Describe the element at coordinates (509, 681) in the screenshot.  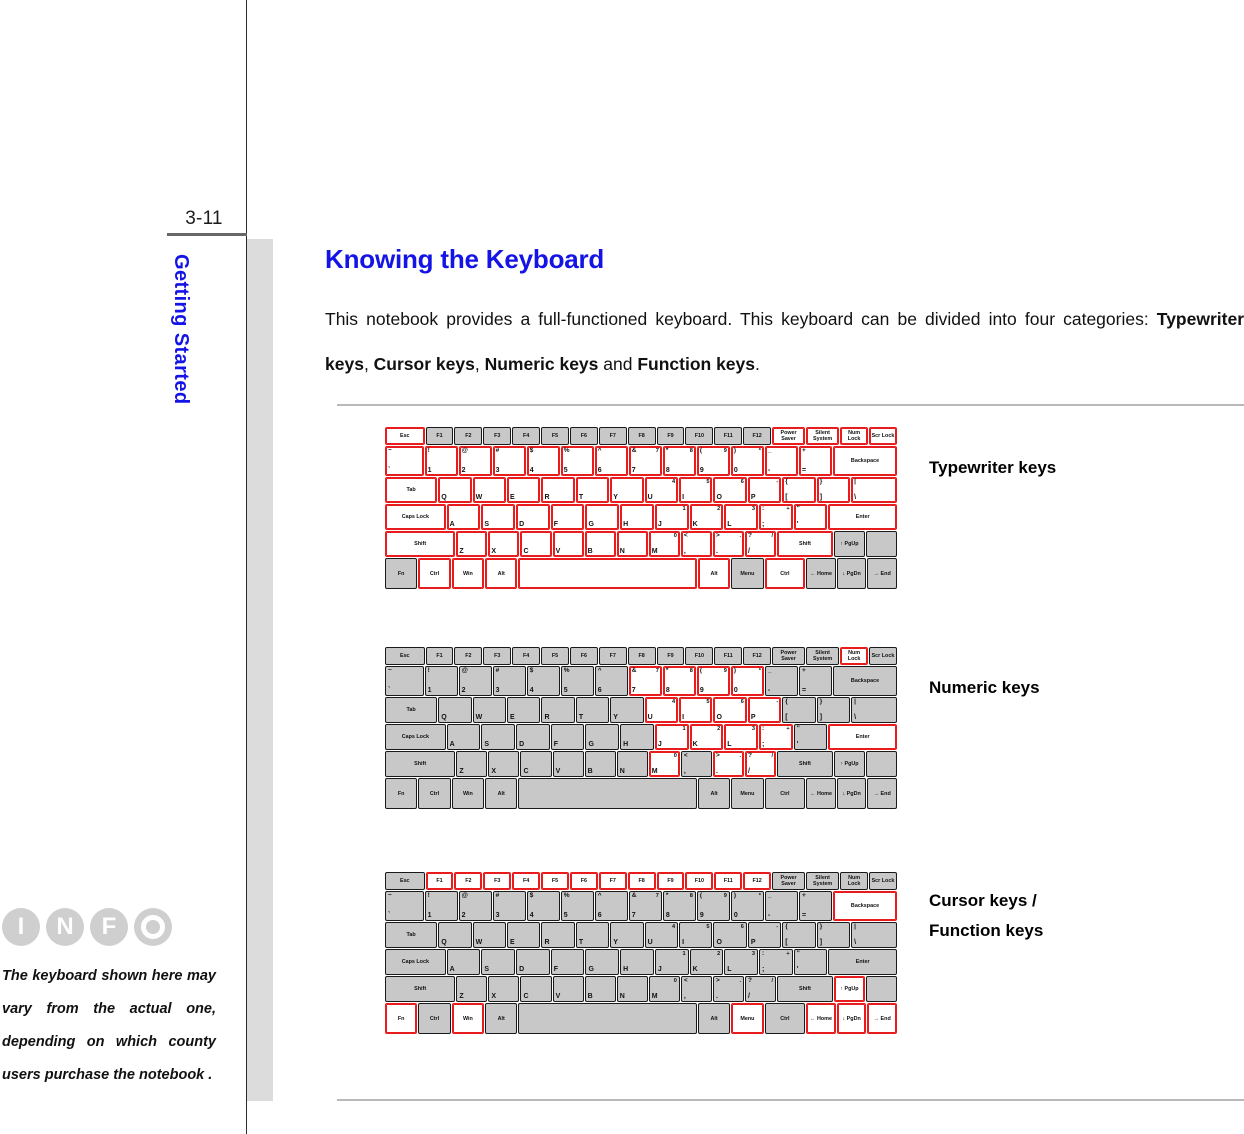
I see `key-3: #3` at that location.